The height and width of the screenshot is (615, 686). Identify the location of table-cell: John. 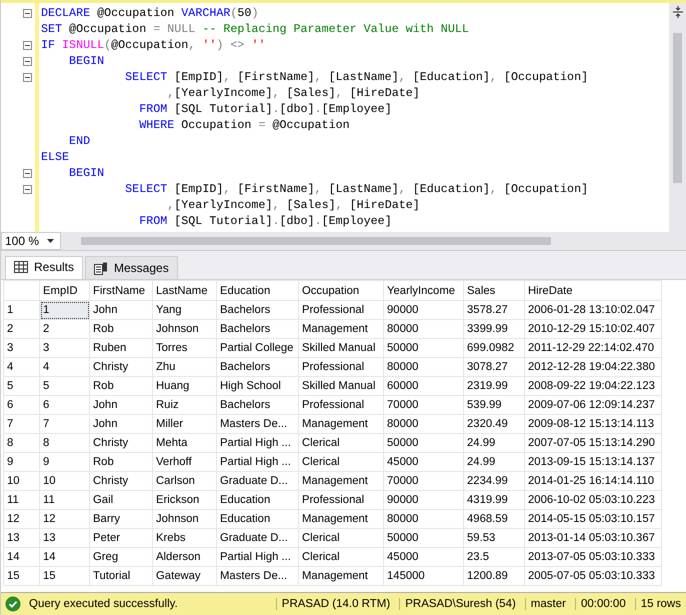
(121, 310).